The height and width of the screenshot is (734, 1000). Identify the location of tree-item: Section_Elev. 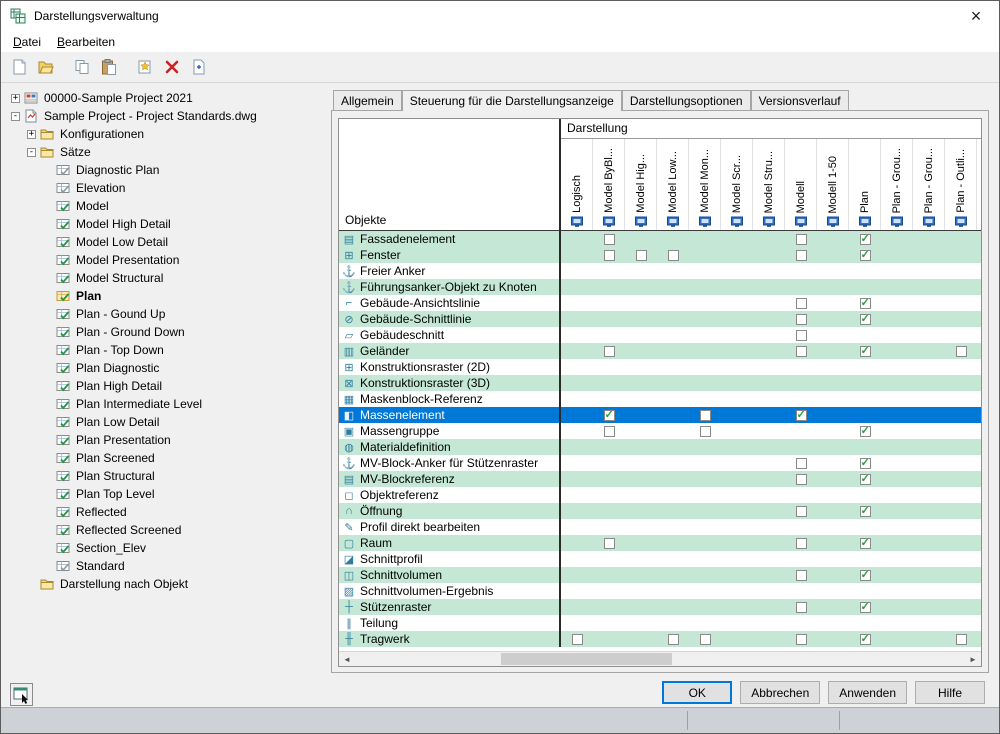
(166, 548).